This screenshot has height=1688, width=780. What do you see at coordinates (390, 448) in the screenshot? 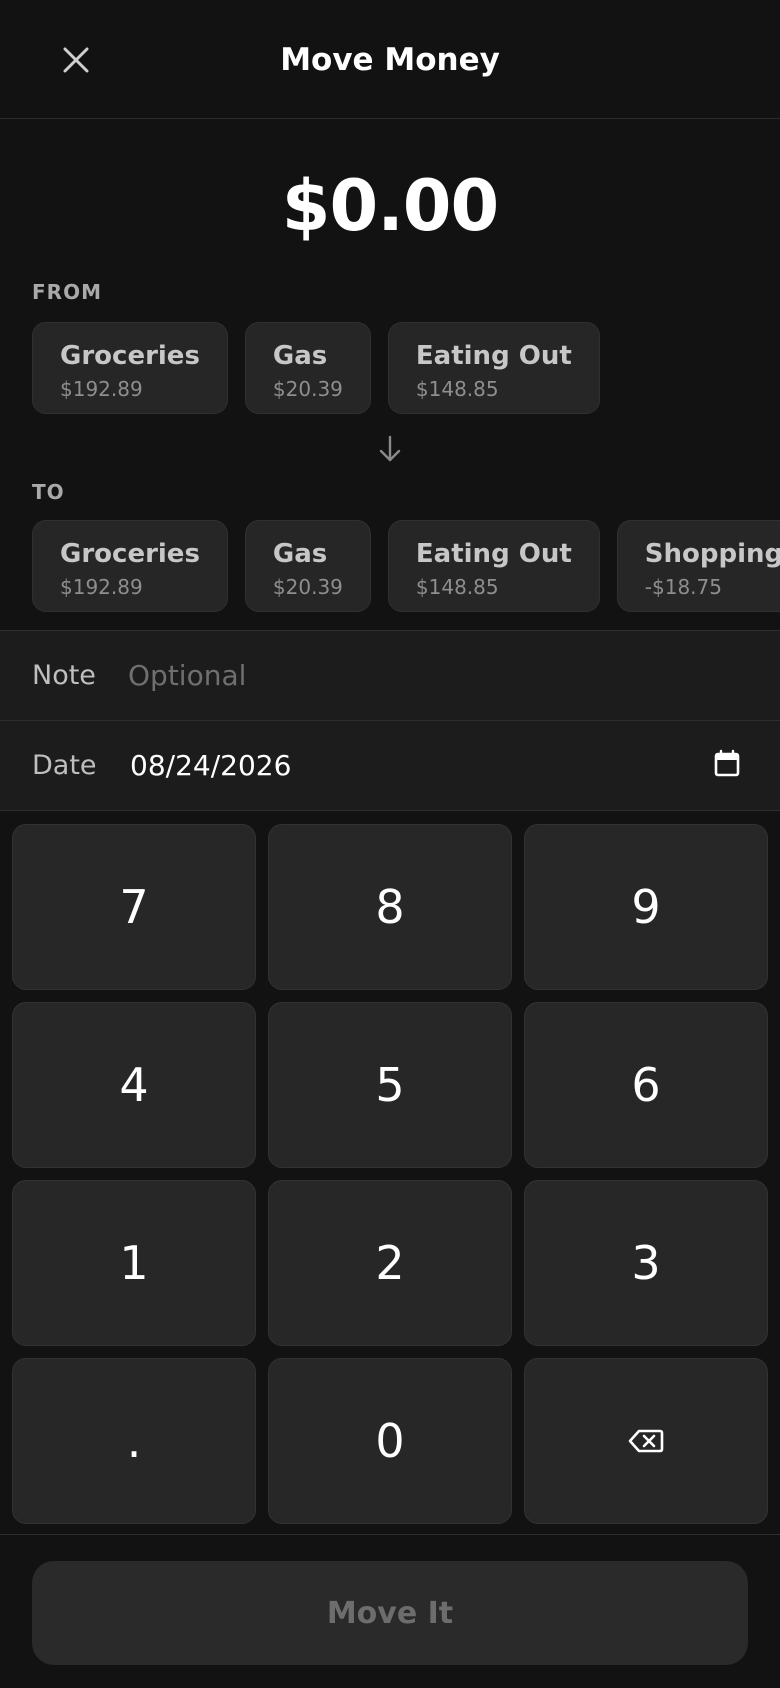
I see `arrow-down-icon` at bounding box center [390, 448].